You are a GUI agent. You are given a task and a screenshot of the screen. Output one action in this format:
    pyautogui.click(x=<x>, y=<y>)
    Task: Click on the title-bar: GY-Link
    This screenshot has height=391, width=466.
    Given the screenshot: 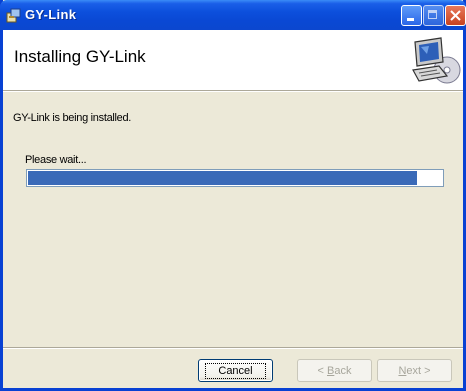 What is the action you would take?
    pyautogui.click(x=233, y=15)
    